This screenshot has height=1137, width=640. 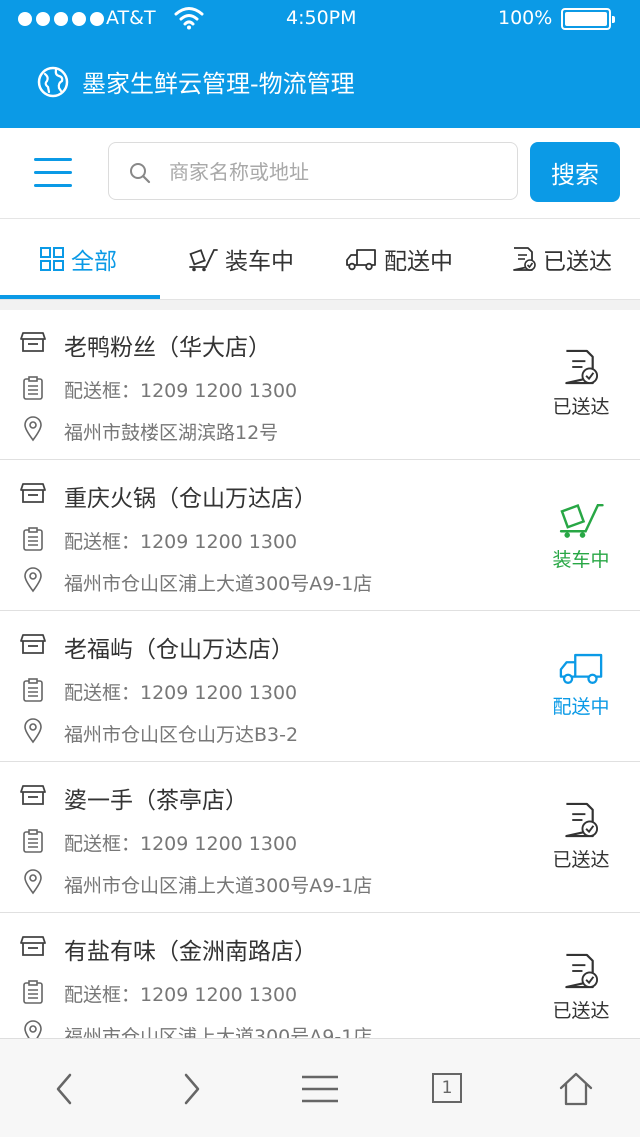 I want to click on bottom-nav: 1, so click(x=320, y=1087).